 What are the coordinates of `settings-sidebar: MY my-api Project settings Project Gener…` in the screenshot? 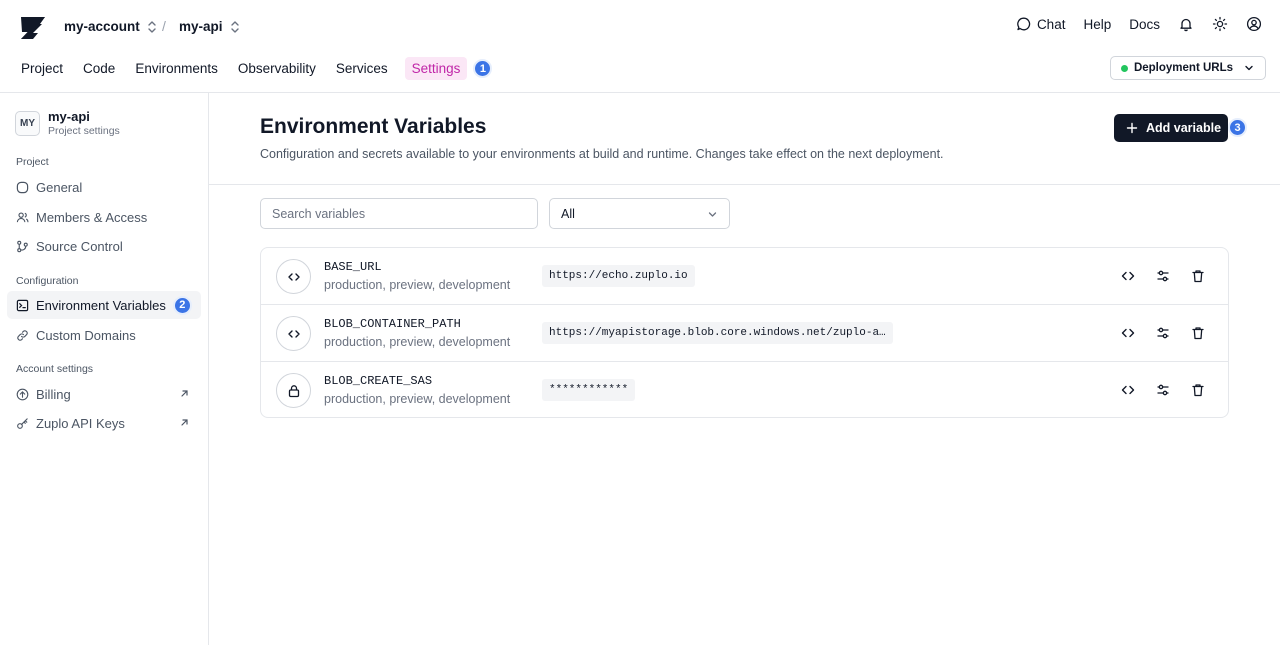 It's located at (104, 369).